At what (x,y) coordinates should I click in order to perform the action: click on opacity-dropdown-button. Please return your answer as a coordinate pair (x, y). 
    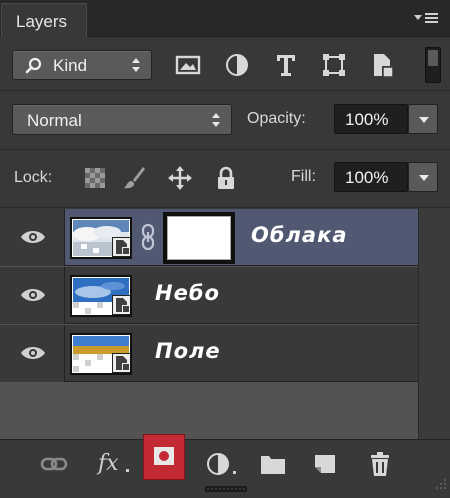
    Looking at the image, I should click on (423, 119).